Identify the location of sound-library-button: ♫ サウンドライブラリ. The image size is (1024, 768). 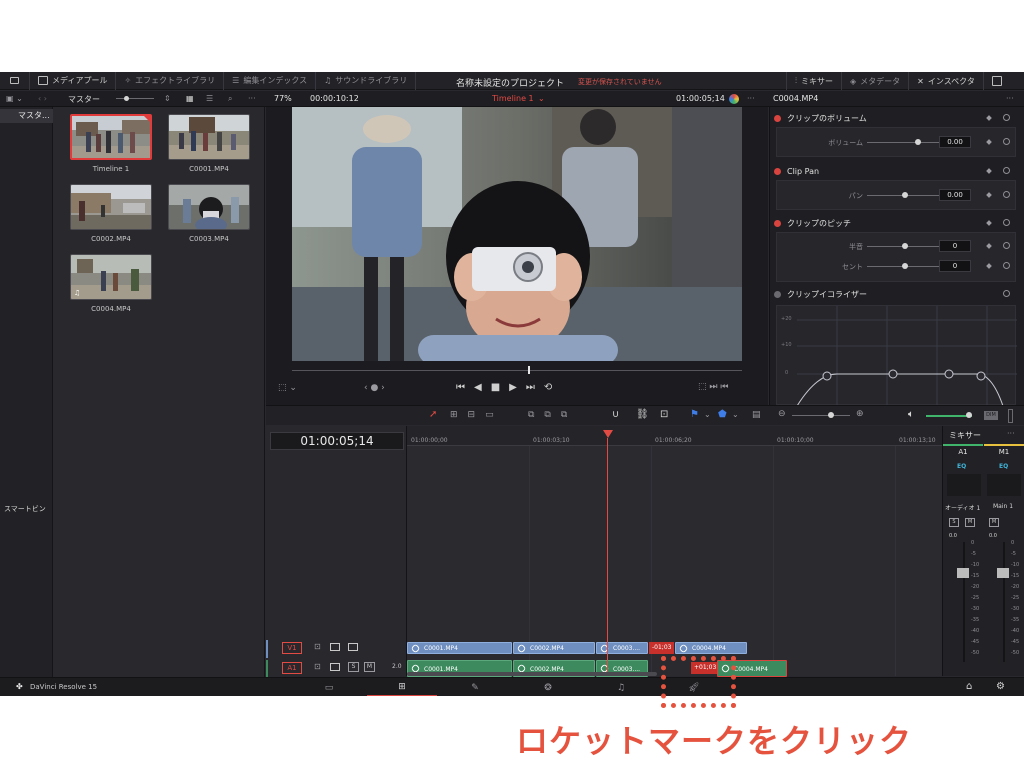
(366, 81).